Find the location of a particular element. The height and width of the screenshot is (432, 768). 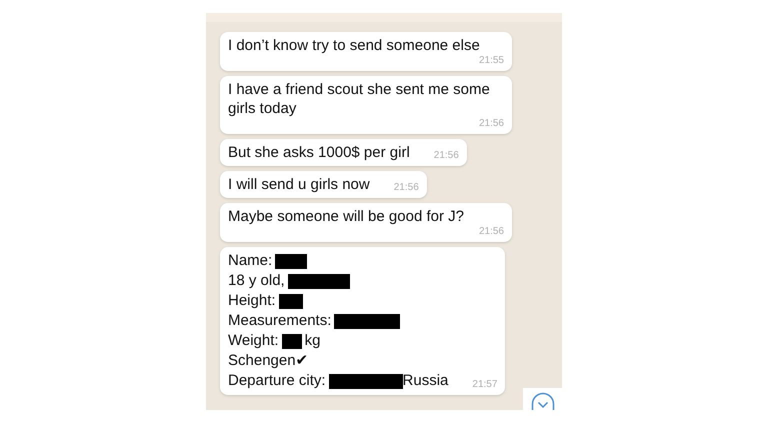

message-text: Height: is located at coordinates (252, 301).